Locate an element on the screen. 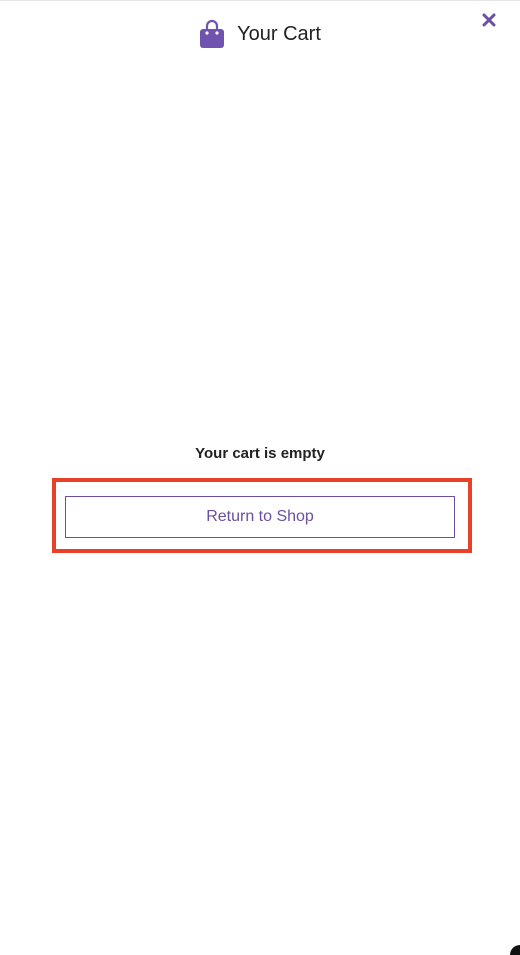 The width and height of the screenshot is (520, 955). cart-header: Your Cart is located at coordinates (260, 37).